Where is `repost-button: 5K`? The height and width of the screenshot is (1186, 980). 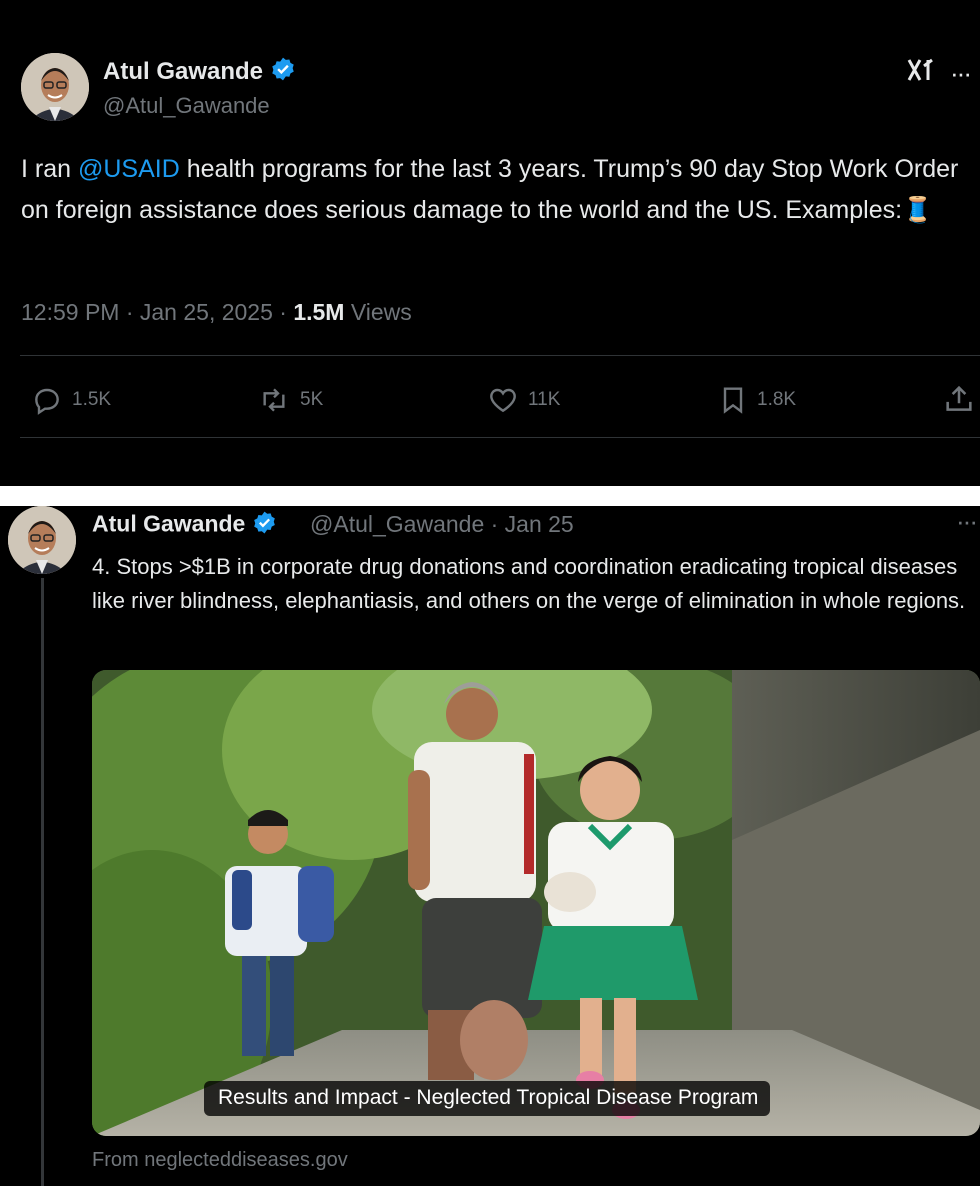
repost-button: 5K is located at coordinates (289, 400).